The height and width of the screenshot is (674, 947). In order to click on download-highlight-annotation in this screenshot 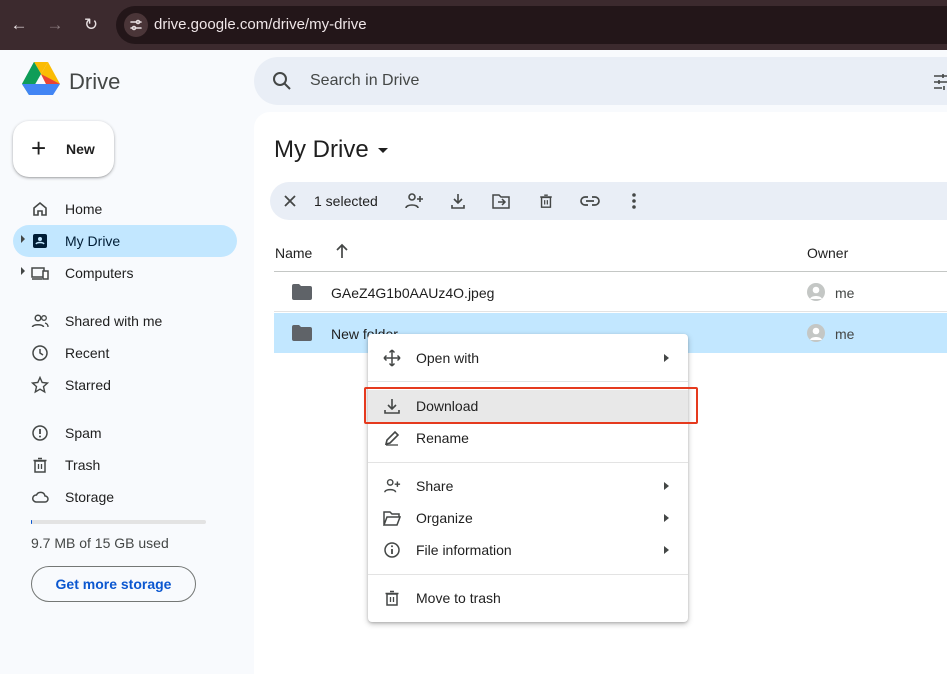, I will do `click(531, 405)`.